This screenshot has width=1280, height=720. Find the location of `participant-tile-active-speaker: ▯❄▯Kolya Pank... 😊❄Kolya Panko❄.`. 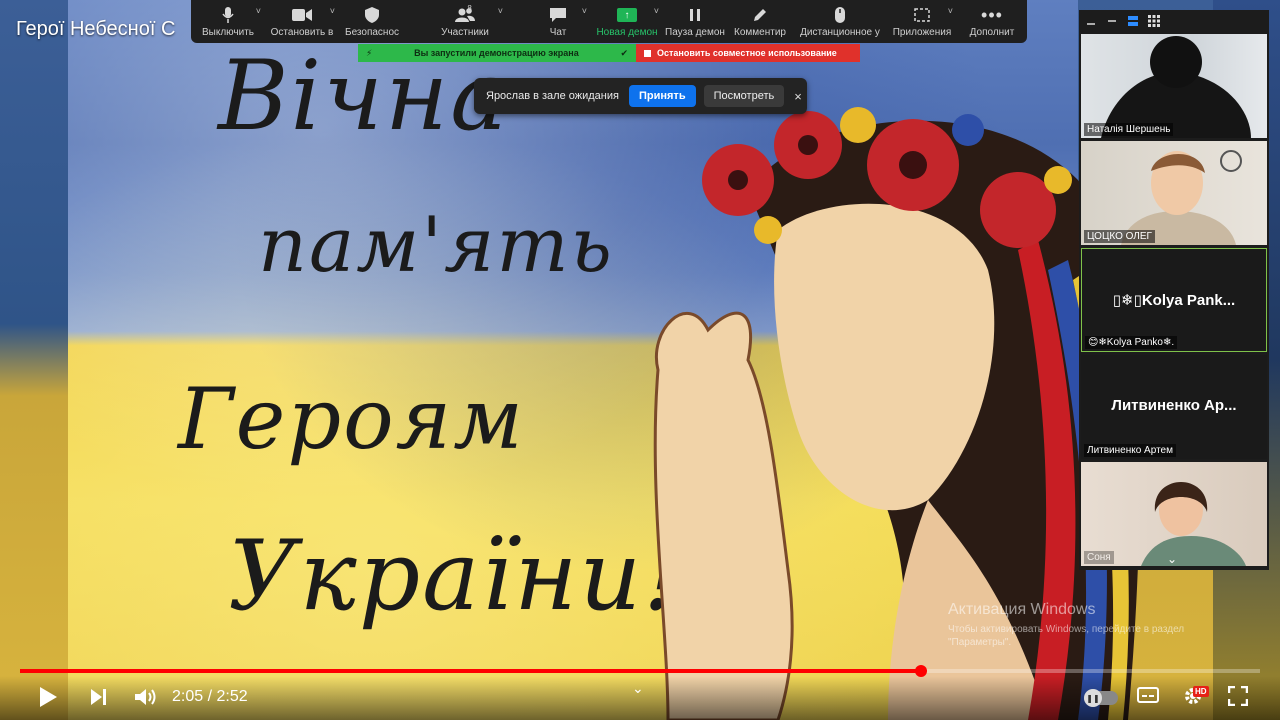

participant-tile-active-speaker: ▯❄▯Kolya Pank... 😊❄Kolya Panko❄. is located at coordinates (1174, 300).